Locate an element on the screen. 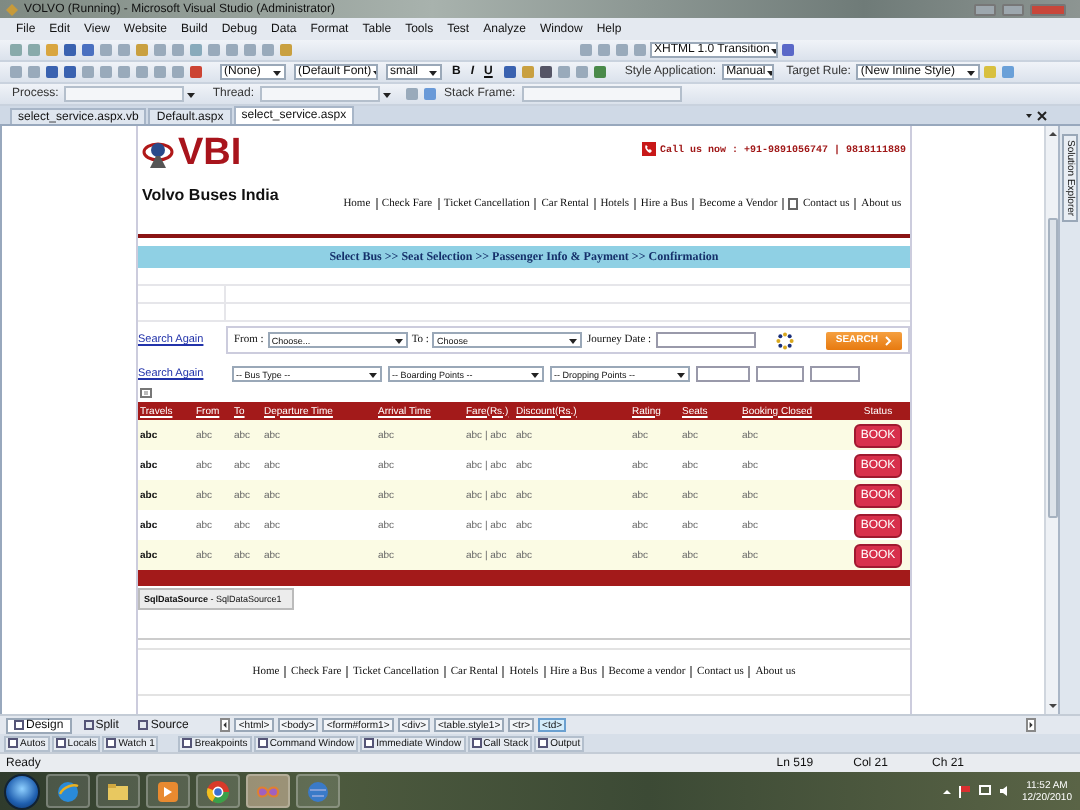  chevron-icon is located at coordinates (888, 340).